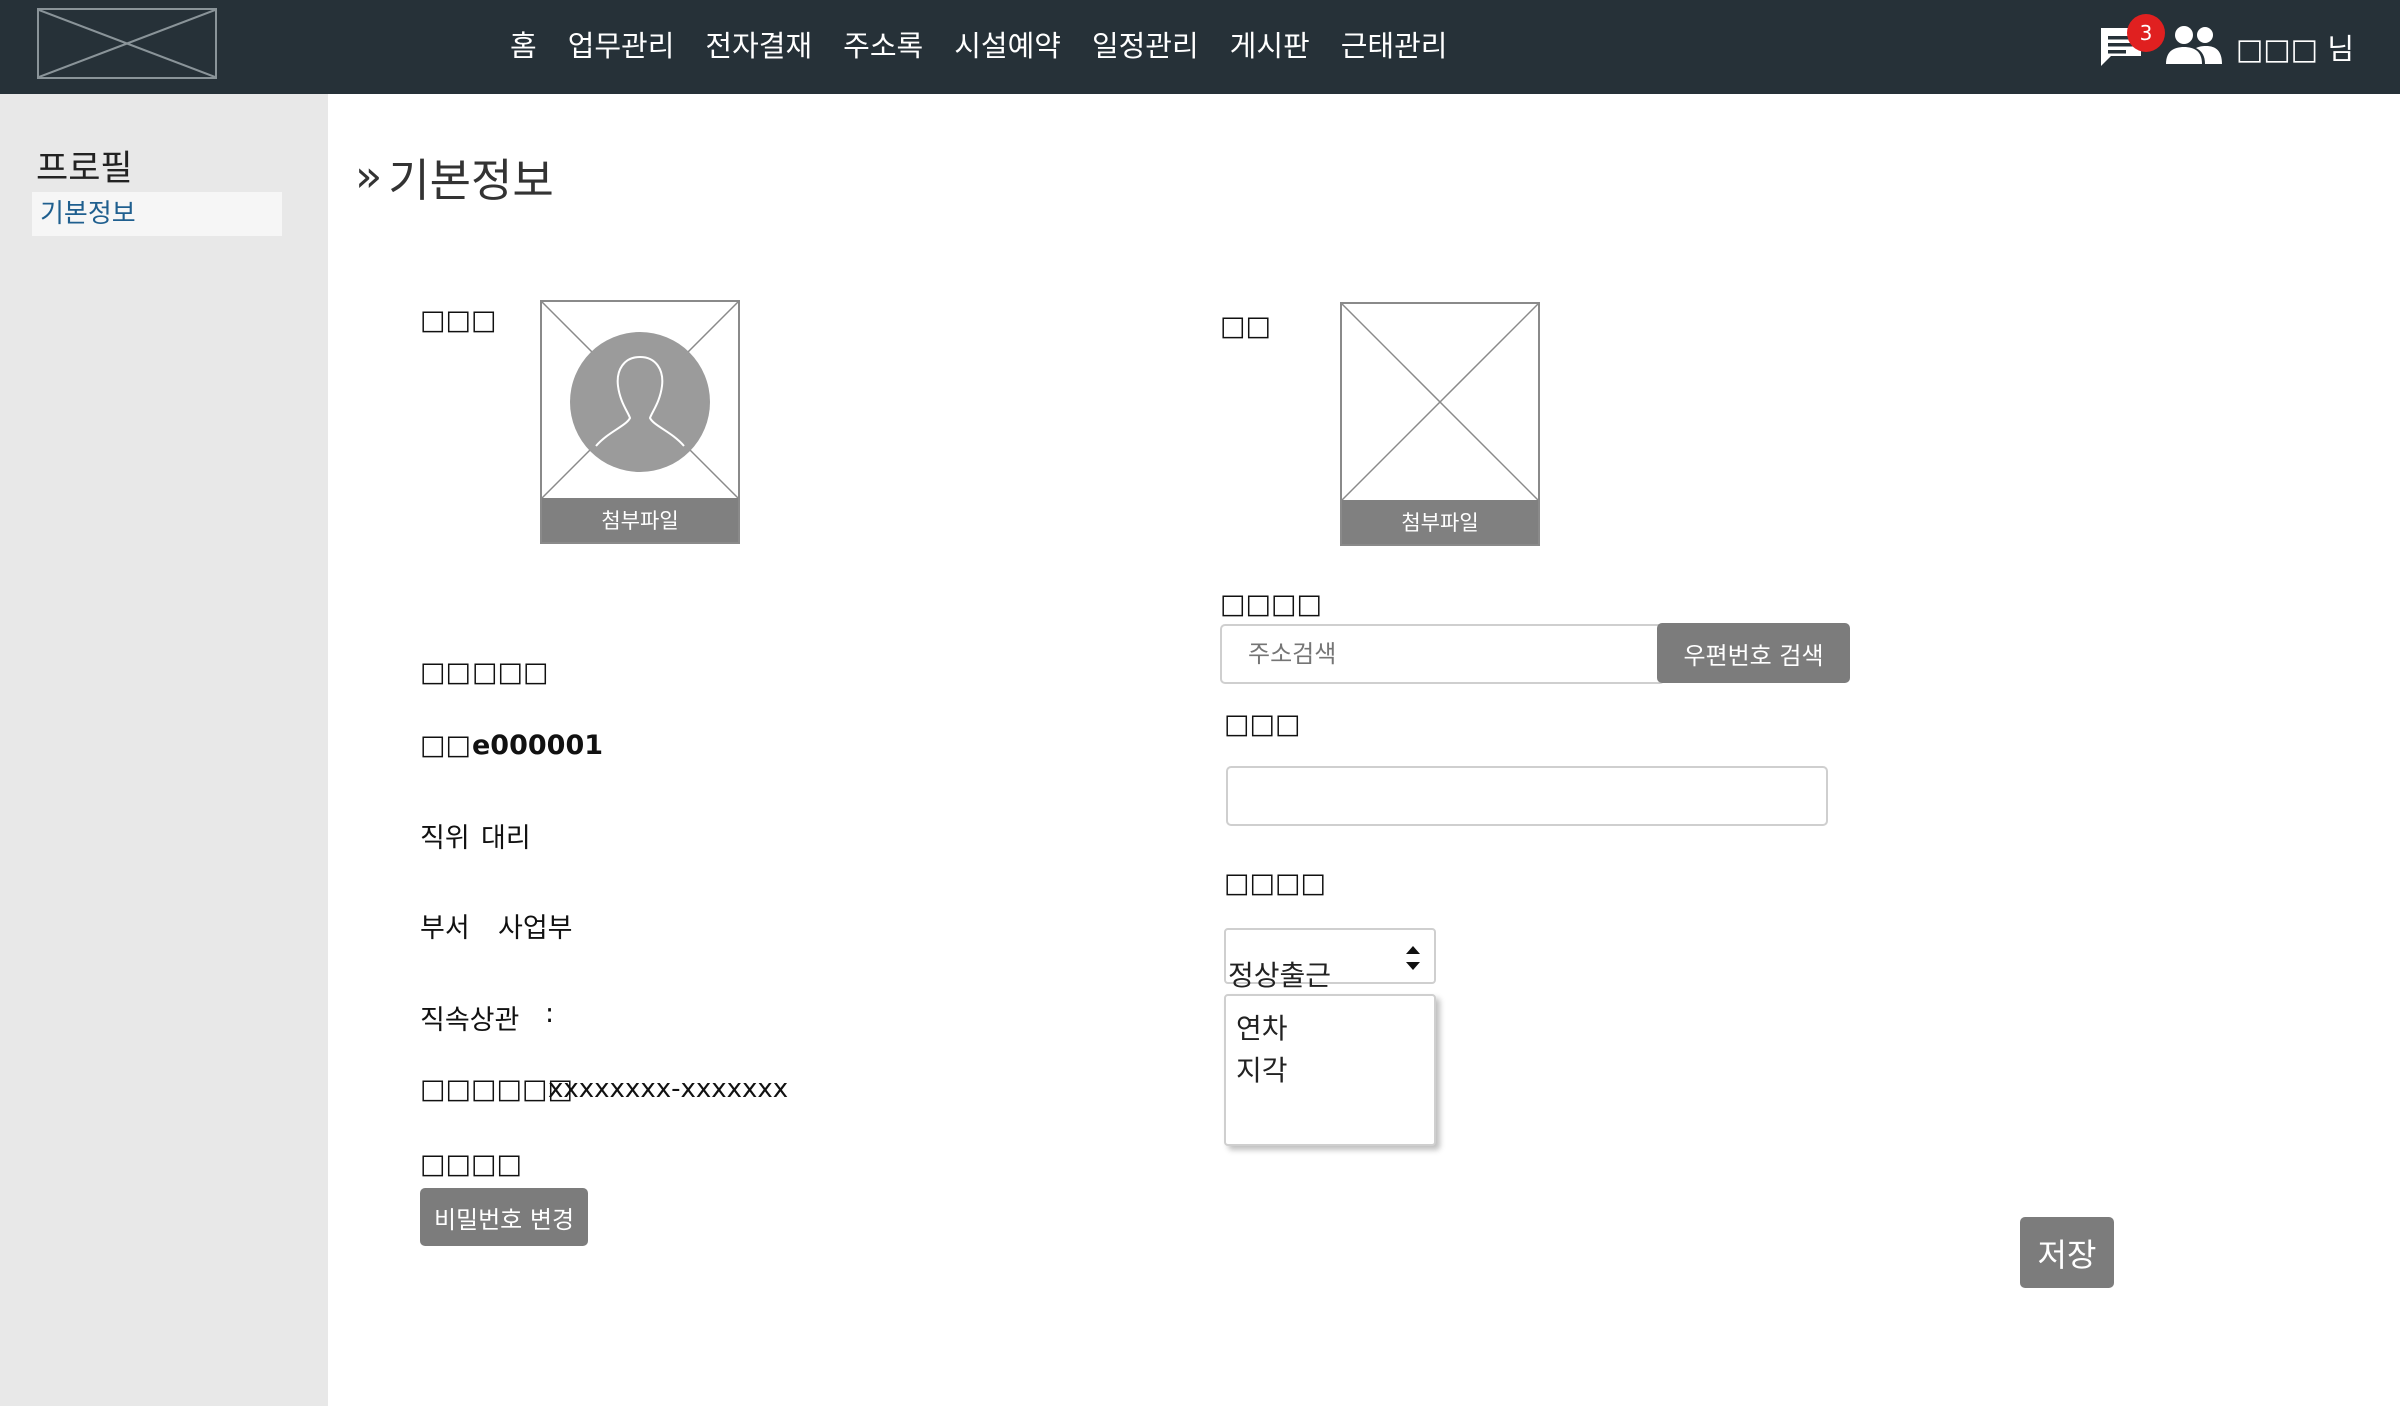  What do you see at coordinates (640, 402) in the screenshot?
I see `avatar-icon` at bounding box center [640, 402].